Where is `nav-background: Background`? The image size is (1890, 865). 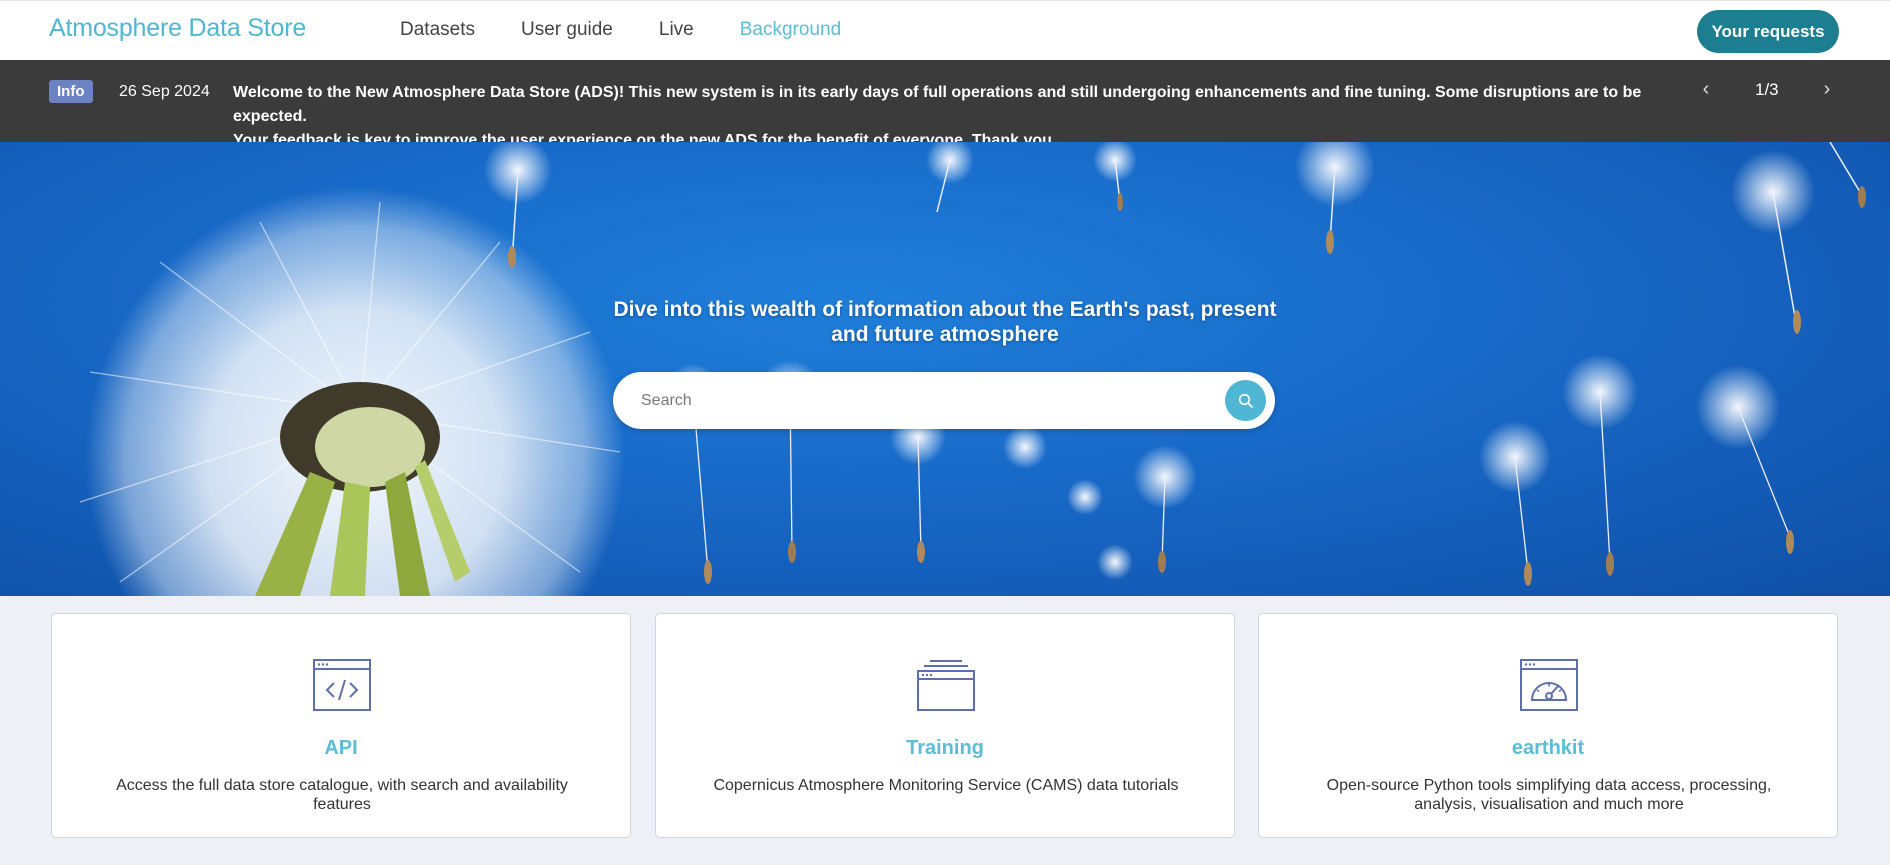 nav-background: Background is located at coordinates (790, 30).